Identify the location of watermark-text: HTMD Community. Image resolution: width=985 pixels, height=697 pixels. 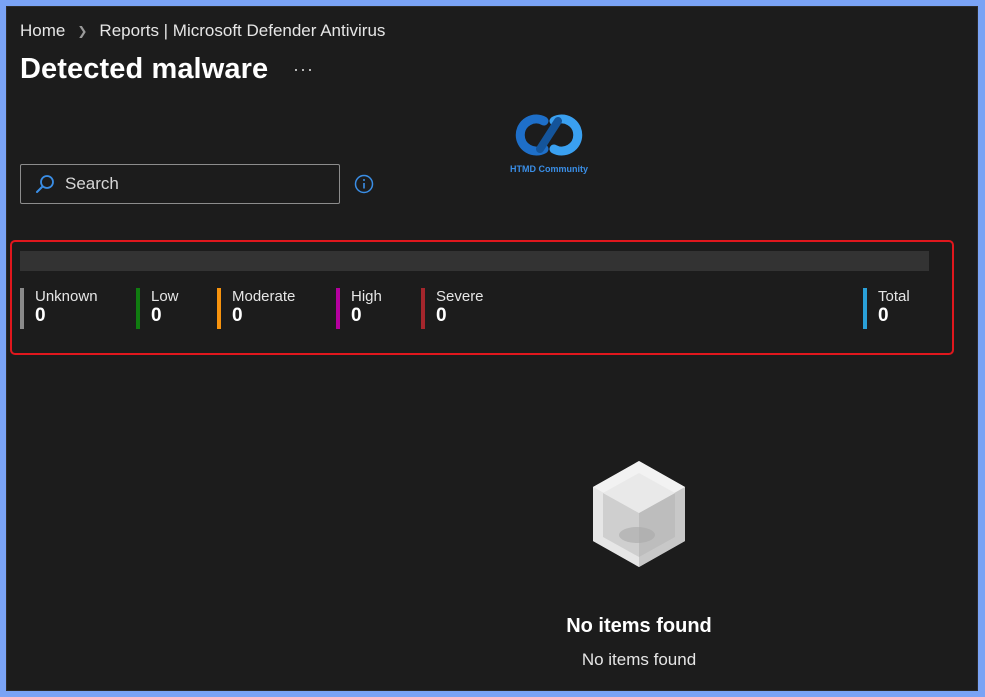
(549, 169).